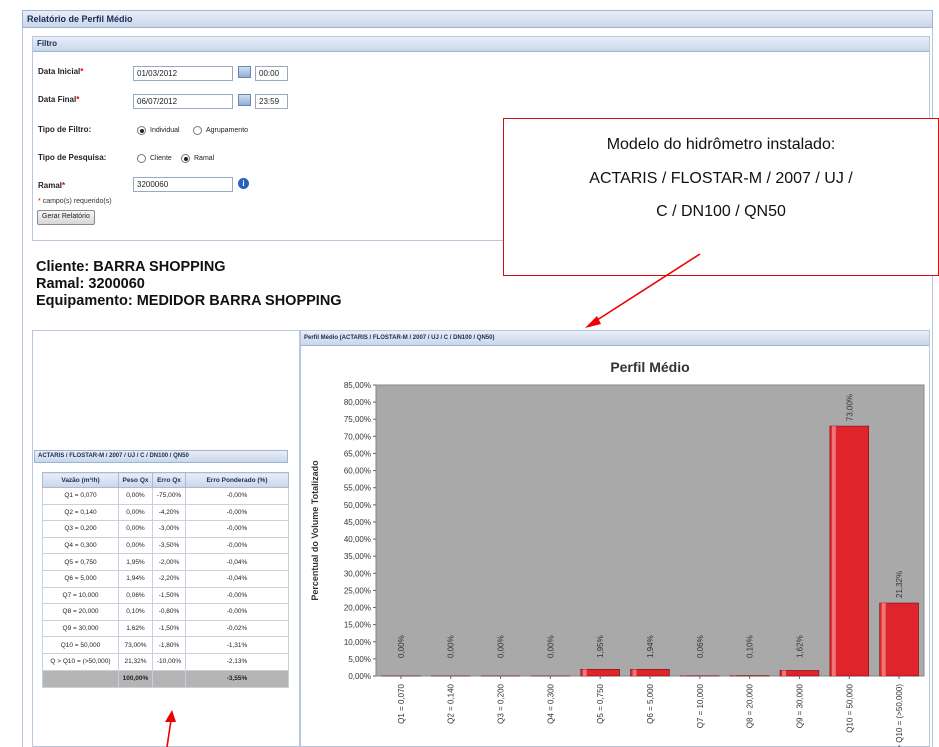 This screenshot has width=939, height=747. Describe the element at coordinates (849, 407) in the screenshot. I see `data-label: 73,00%` at that location.